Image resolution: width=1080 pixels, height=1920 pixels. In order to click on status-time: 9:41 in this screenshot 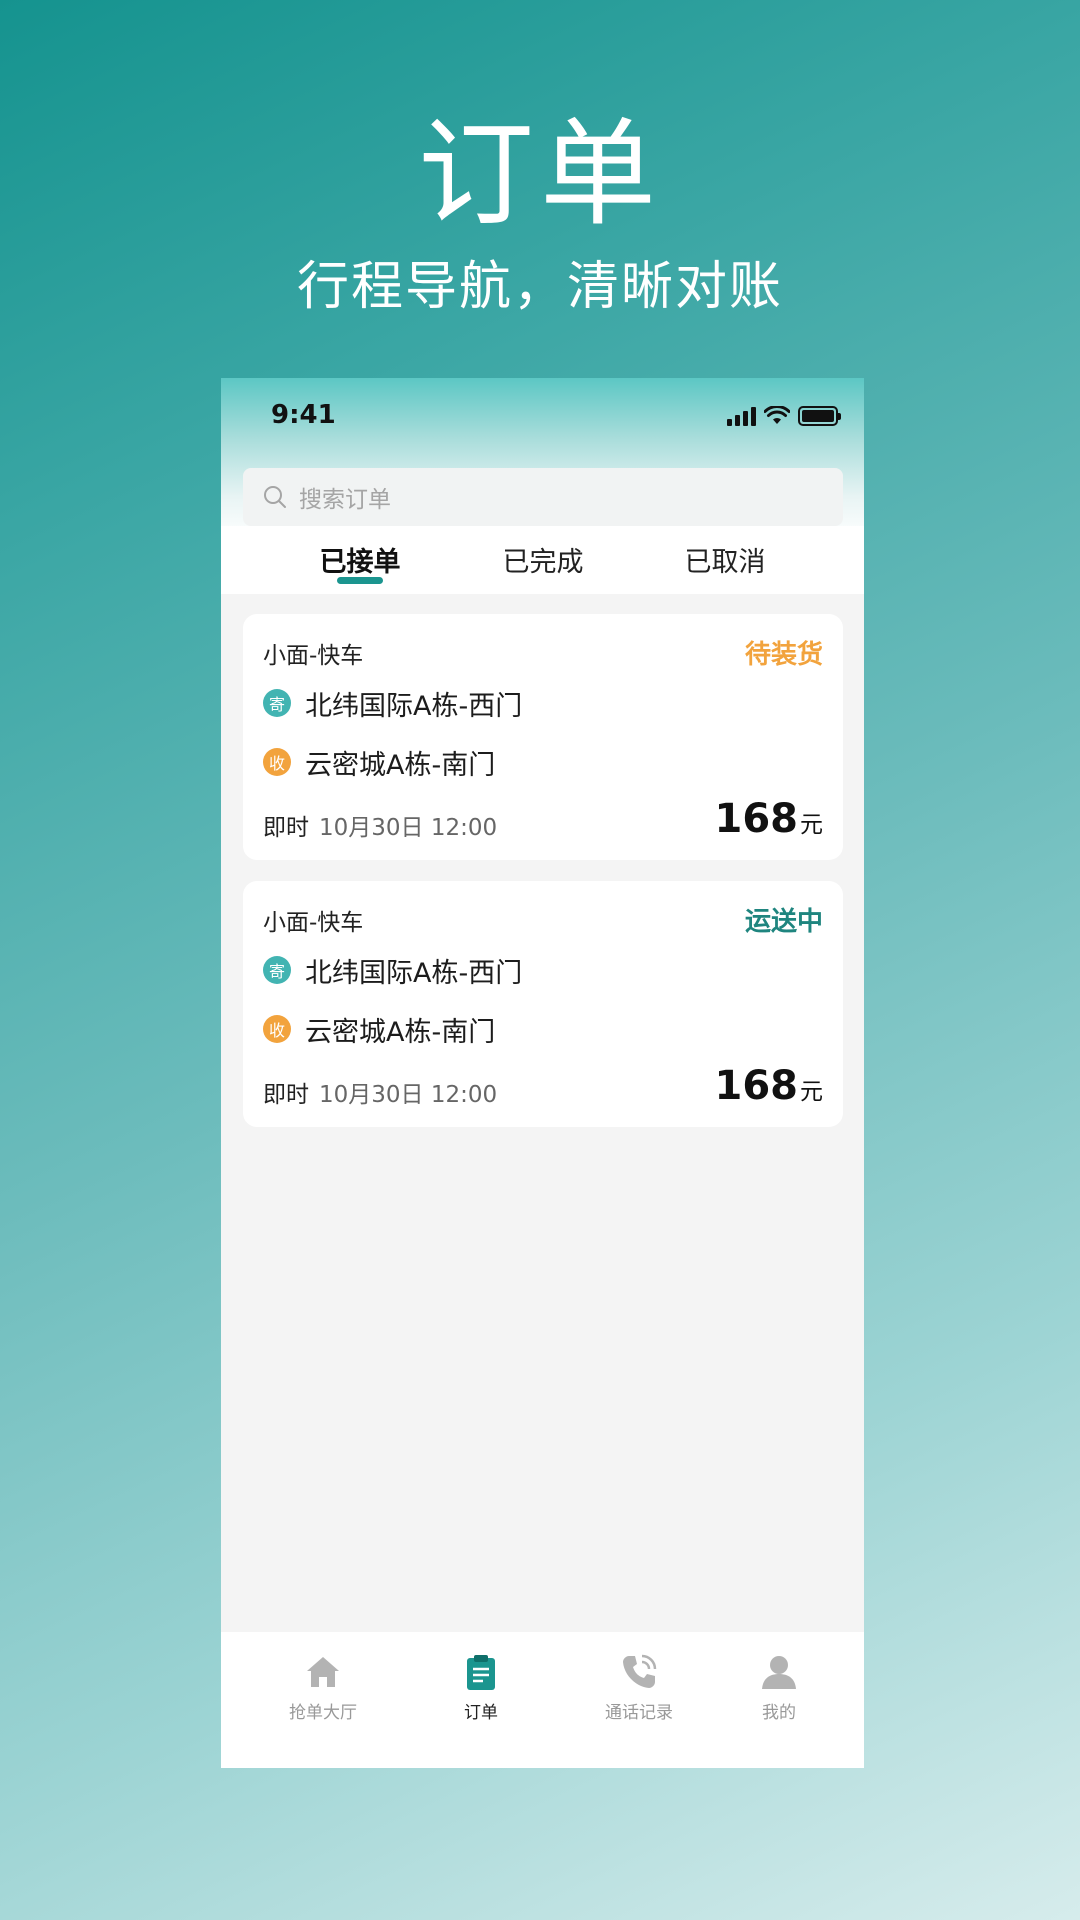, I will do `click(303, 415)`.